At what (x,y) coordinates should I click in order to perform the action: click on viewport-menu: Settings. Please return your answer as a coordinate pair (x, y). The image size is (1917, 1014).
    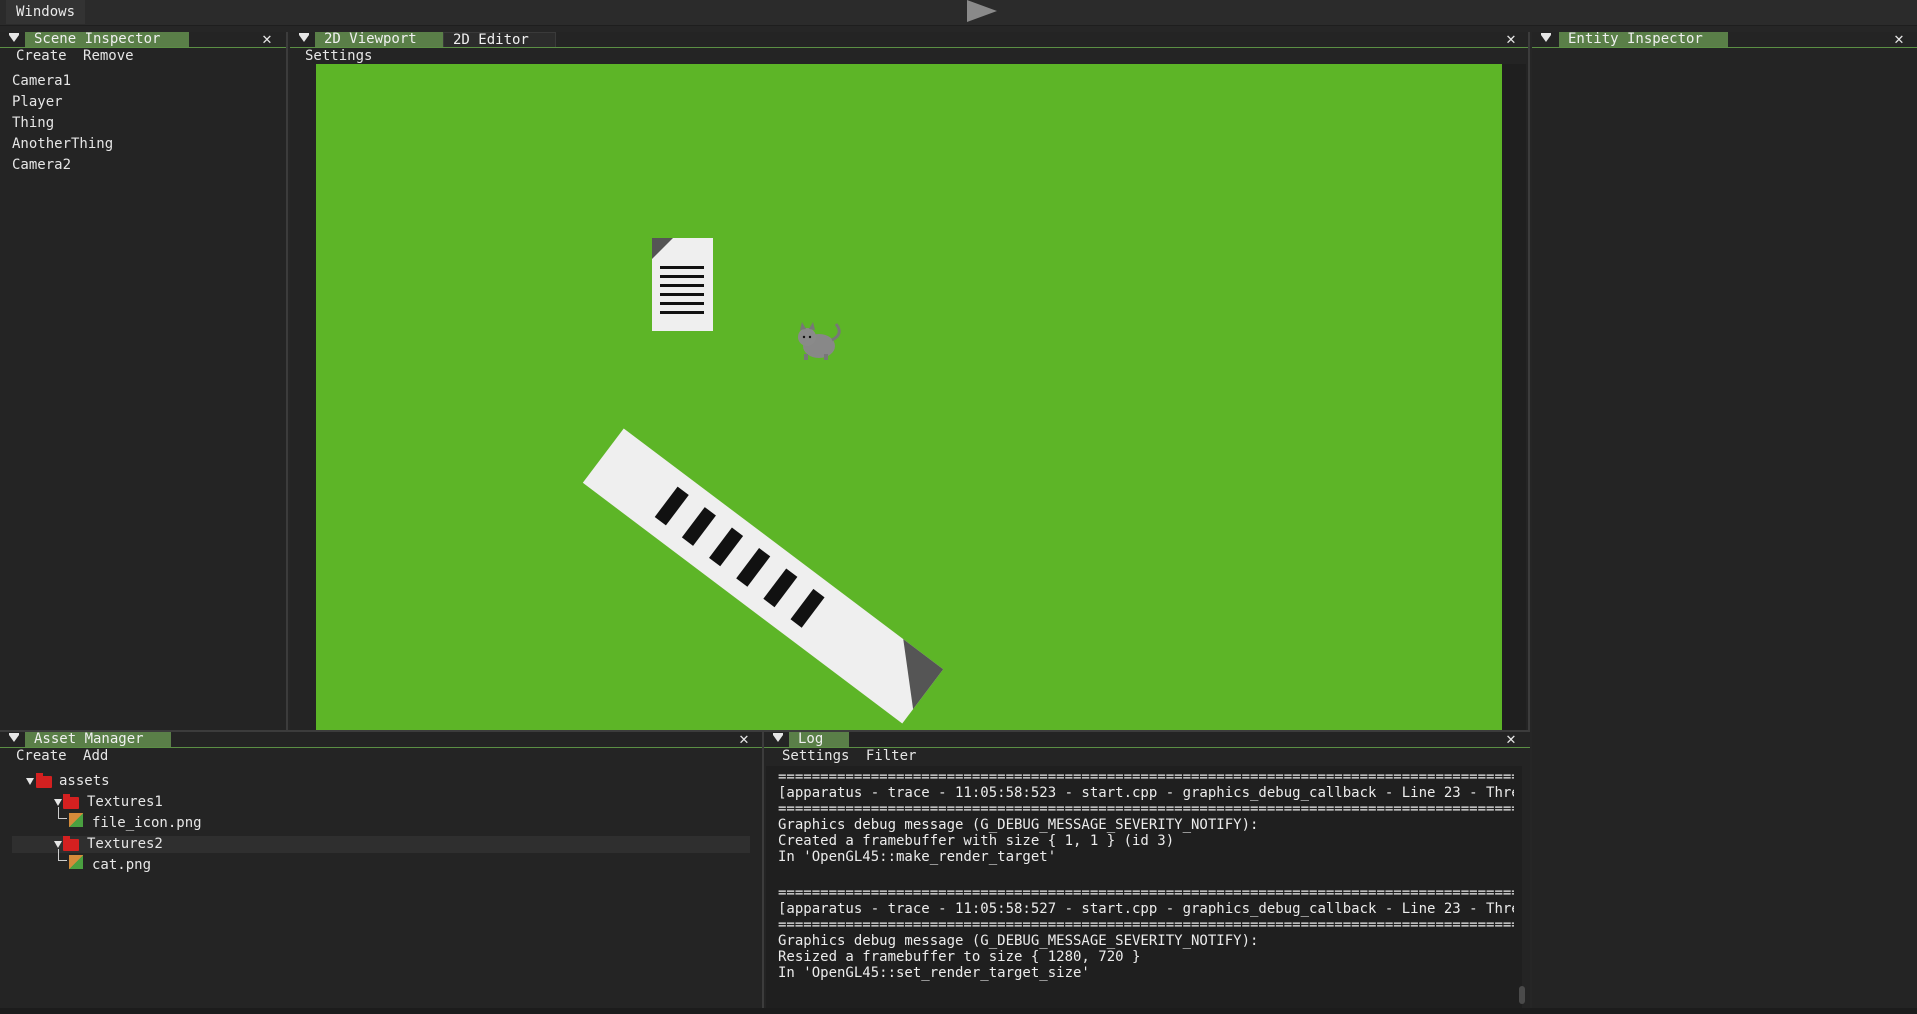
    Looking at the image, I should click on (910, 56).